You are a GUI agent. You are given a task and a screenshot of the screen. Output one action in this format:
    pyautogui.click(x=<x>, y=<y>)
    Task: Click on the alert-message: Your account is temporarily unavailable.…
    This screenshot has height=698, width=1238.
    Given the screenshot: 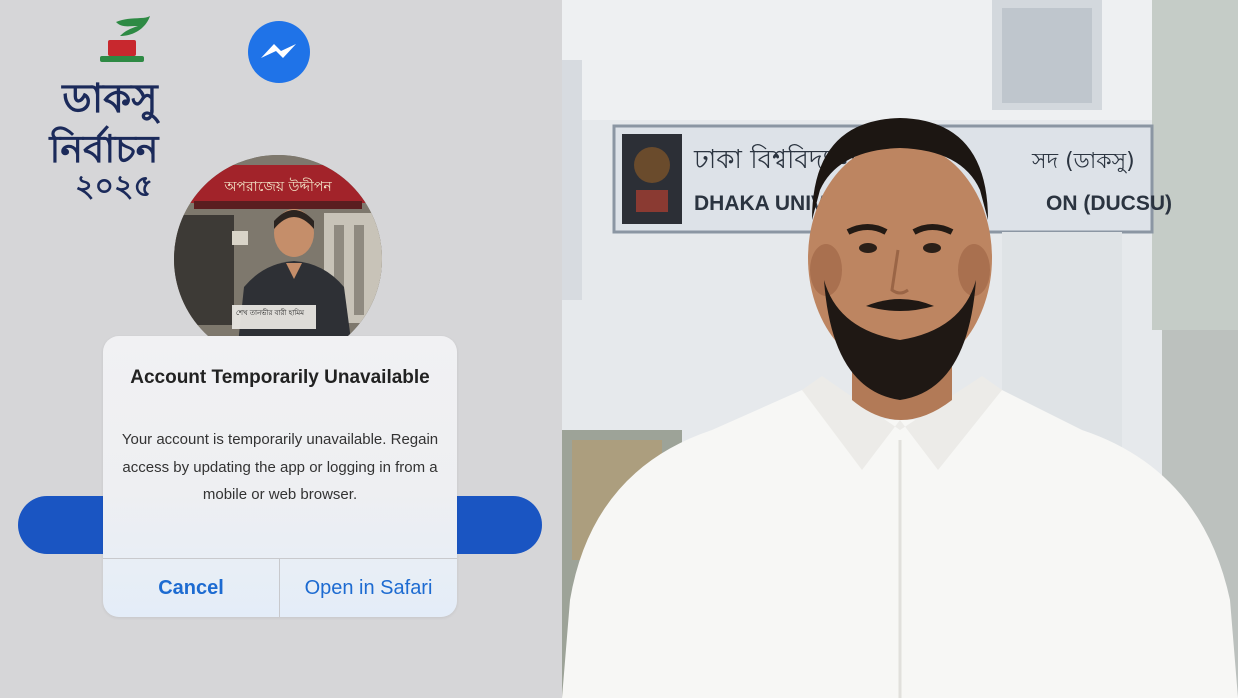 What is the action you would take?
    pyautogui.click(x=280, y=467)
    